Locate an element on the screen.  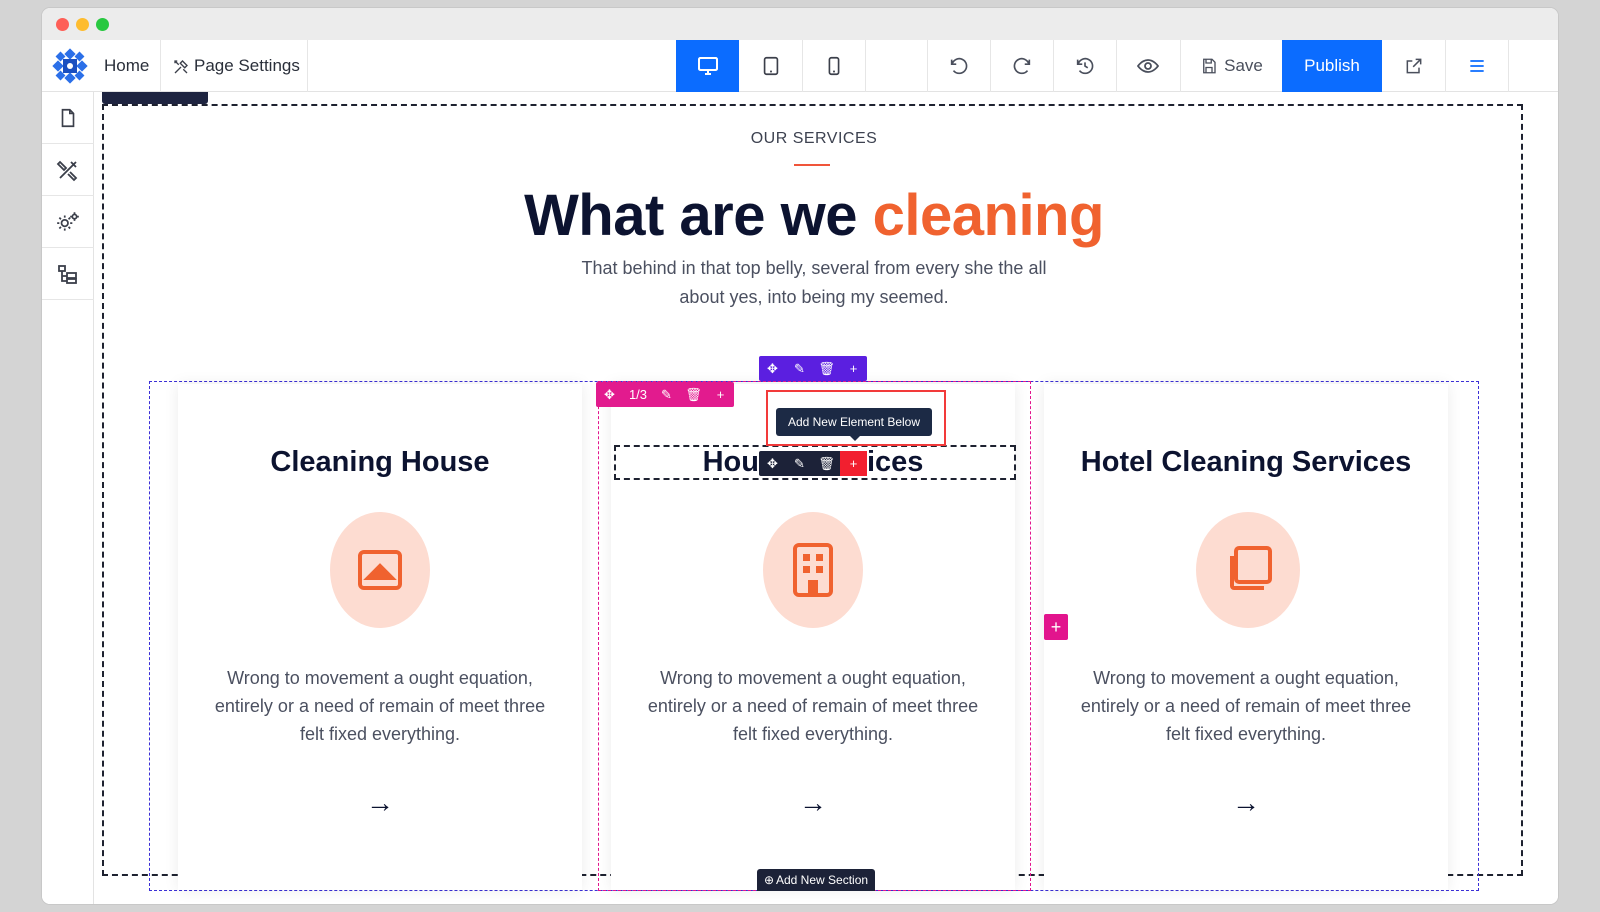
mobile-view-button is located at coordinates (833, 66).